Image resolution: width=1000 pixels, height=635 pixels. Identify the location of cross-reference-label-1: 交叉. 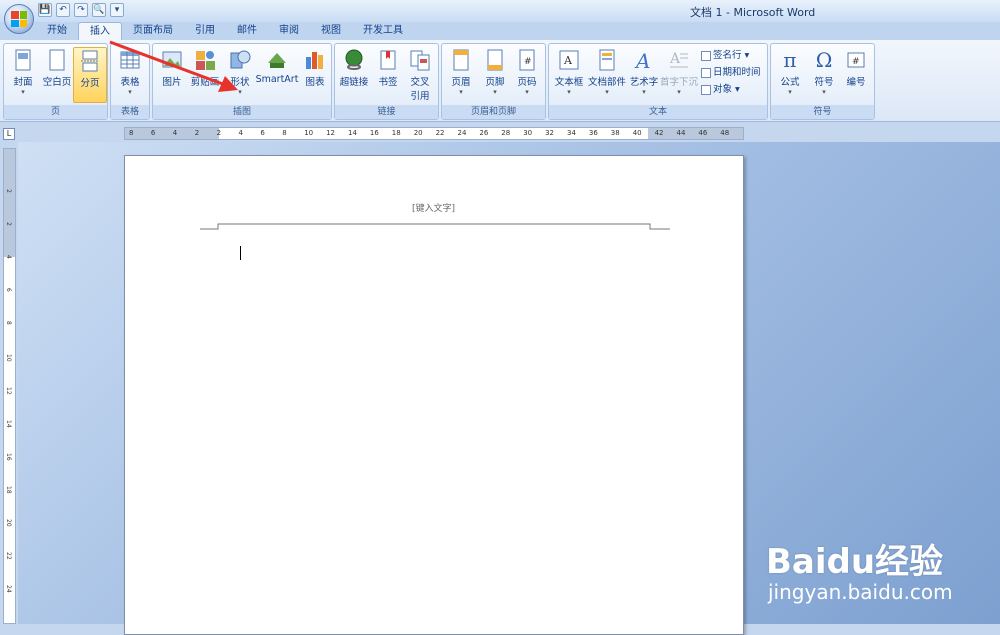
(420, 82).